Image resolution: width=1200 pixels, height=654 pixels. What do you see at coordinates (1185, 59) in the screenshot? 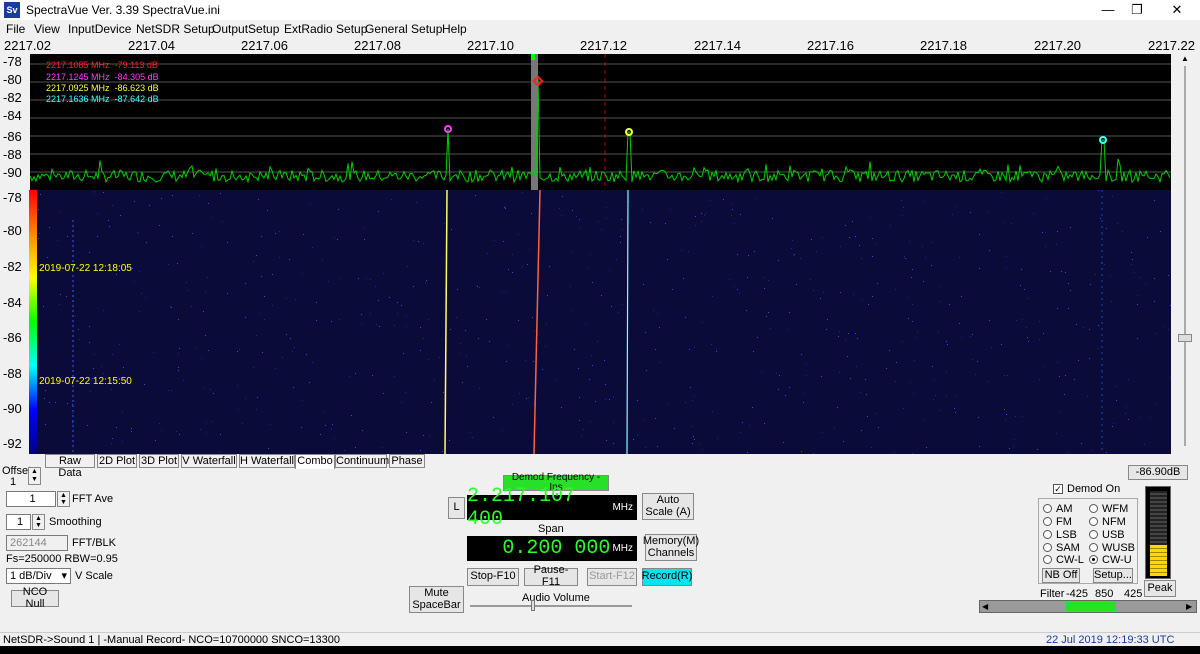
I see `scroll-up-icon: ▲` at bounding box center [1185, 59].